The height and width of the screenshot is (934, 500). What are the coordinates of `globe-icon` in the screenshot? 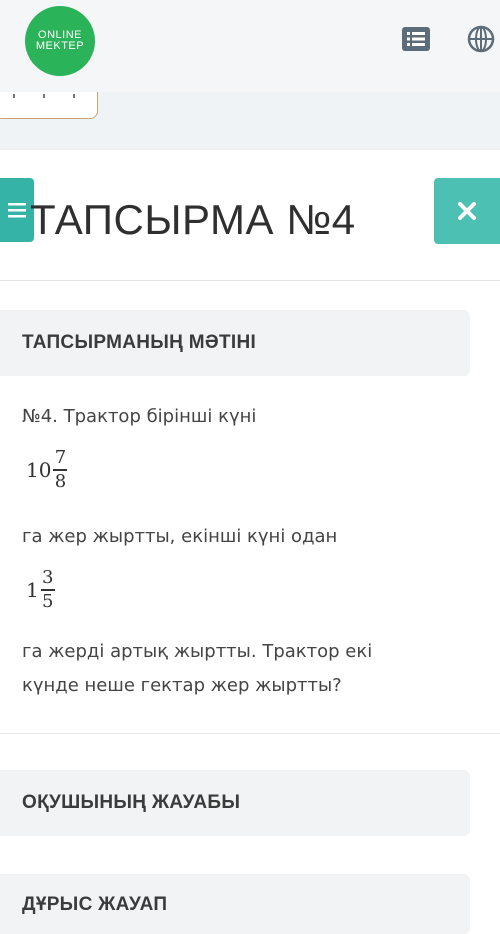 It's located at (481, 39).